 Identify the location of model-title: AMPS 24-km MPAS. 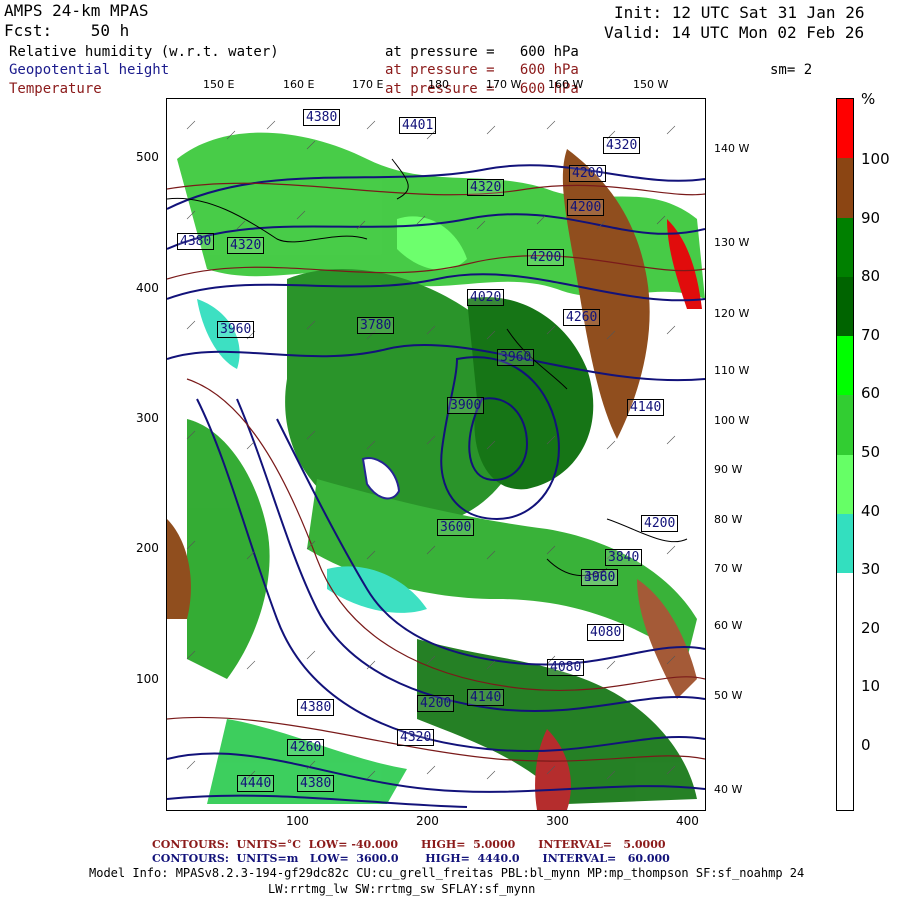
(76, 10).